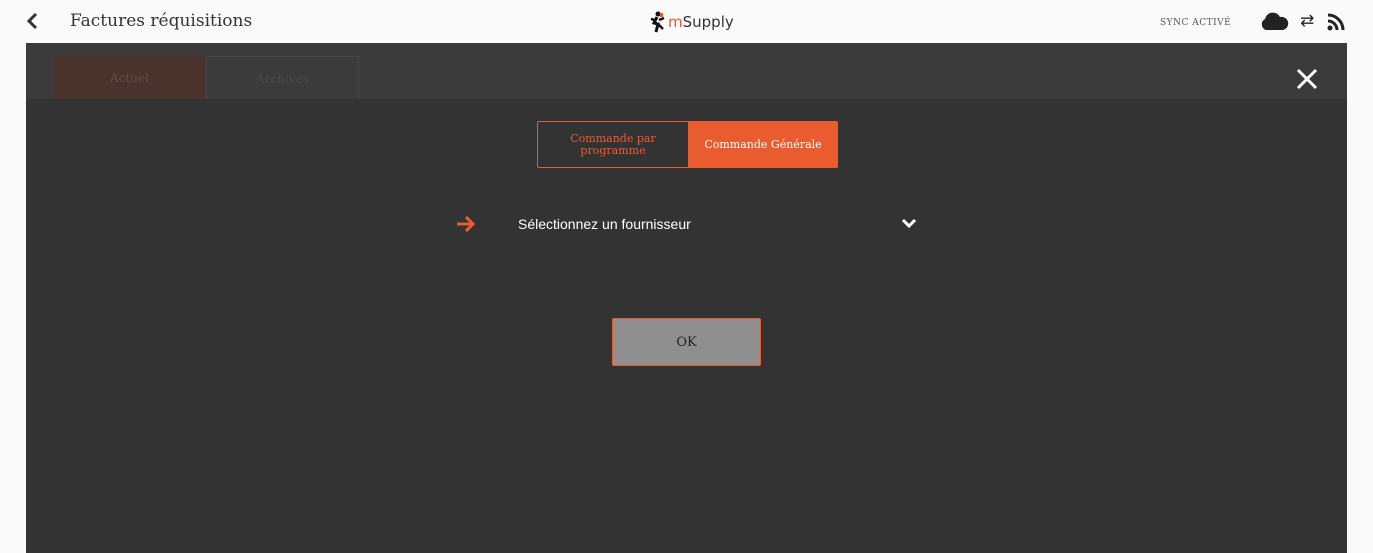 This screenshot has width=1373, height=553. I want to click on msupply-logo-icon, so click(657, 22).